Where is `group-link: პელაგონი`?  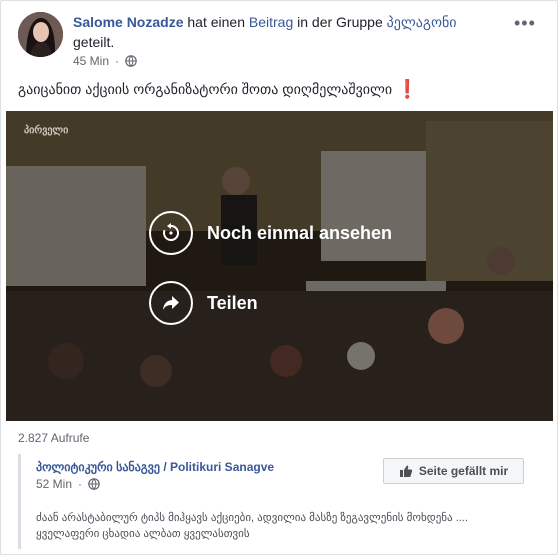 group-link: პელაგონი is located at coordinates (422, 22).